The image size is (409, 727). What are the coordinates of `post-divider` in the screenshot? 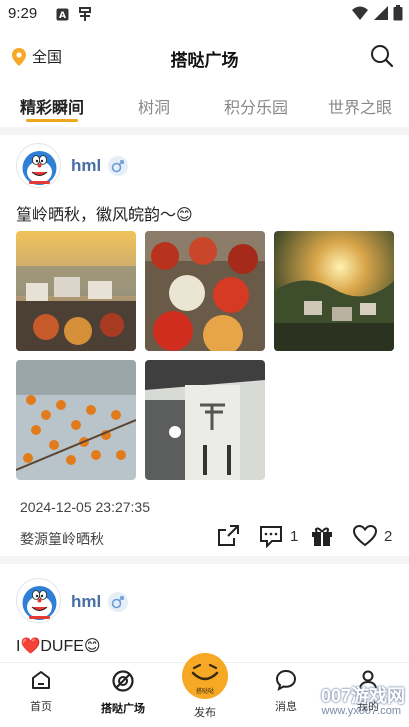 It's located at (204, 560).